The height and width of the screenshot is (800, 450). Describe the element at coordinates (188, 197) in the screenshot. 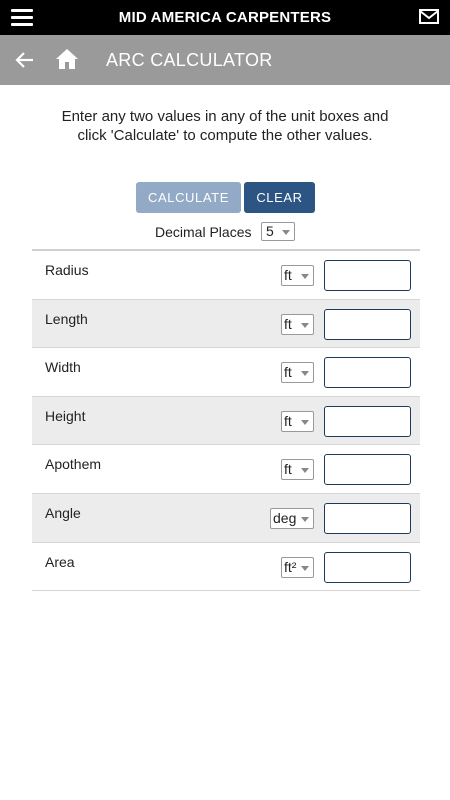

I see `calculate-button: CALCULATE` at that location.